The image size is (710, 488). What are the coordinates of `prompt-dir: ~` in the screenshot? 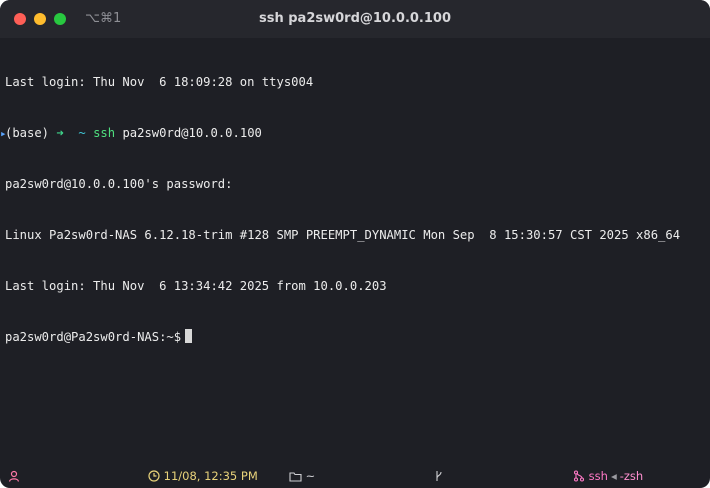 It's located at (82, 133).